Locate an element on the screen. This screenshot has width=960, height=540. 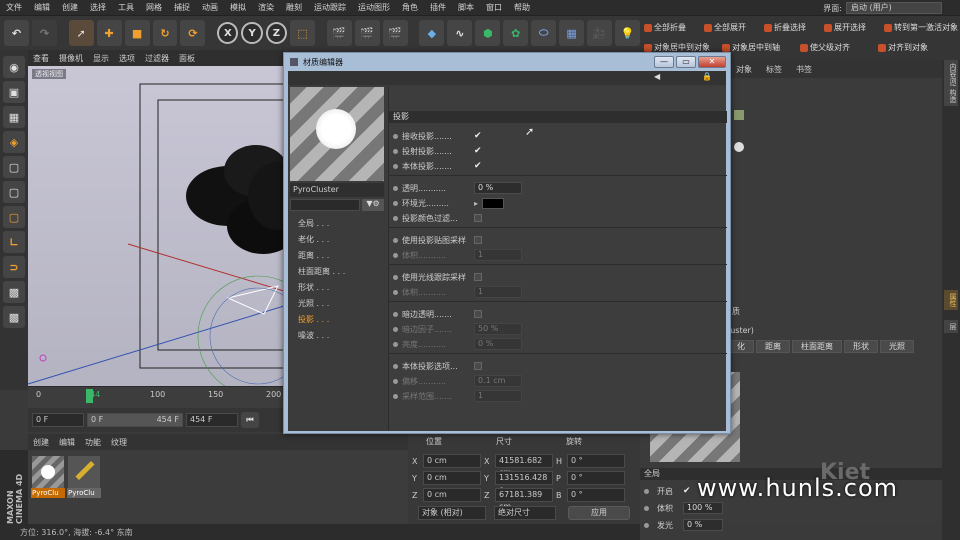
axis-x-button: X is located at coordinates (228, 33).